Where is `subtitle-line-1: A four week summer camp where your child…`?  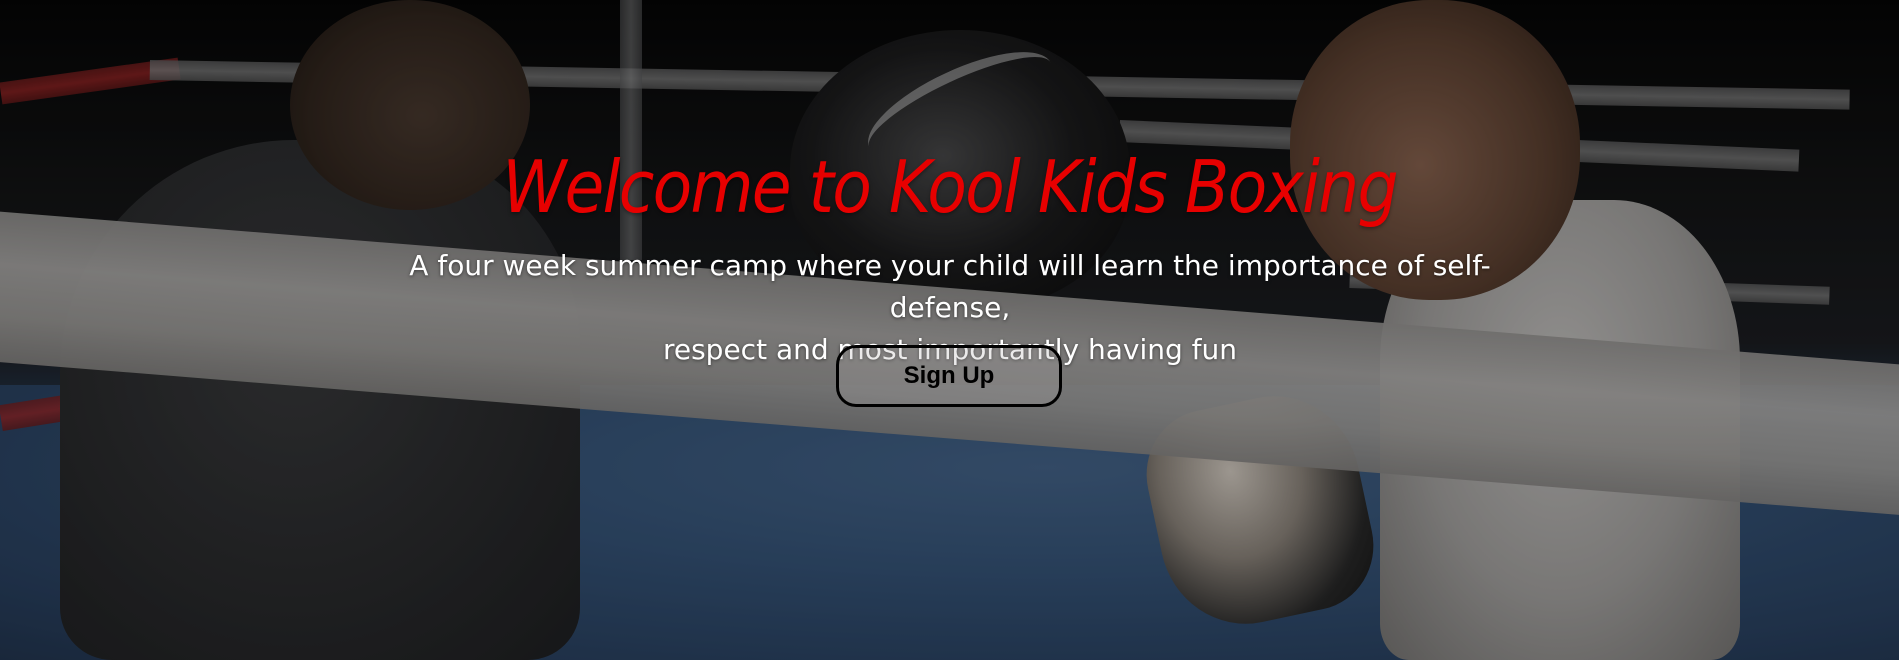 subtitle-line-1: A four week summer camp where your child… is located at coordinates (950, 286).